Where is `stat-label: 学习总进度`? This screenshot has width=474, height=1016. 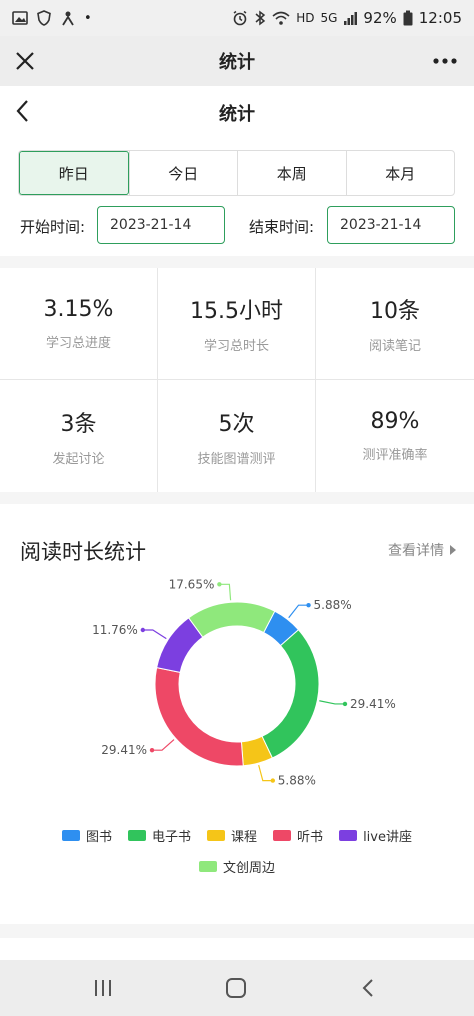 stat-label: 学习总进度 is located at coordinates (78, 343).